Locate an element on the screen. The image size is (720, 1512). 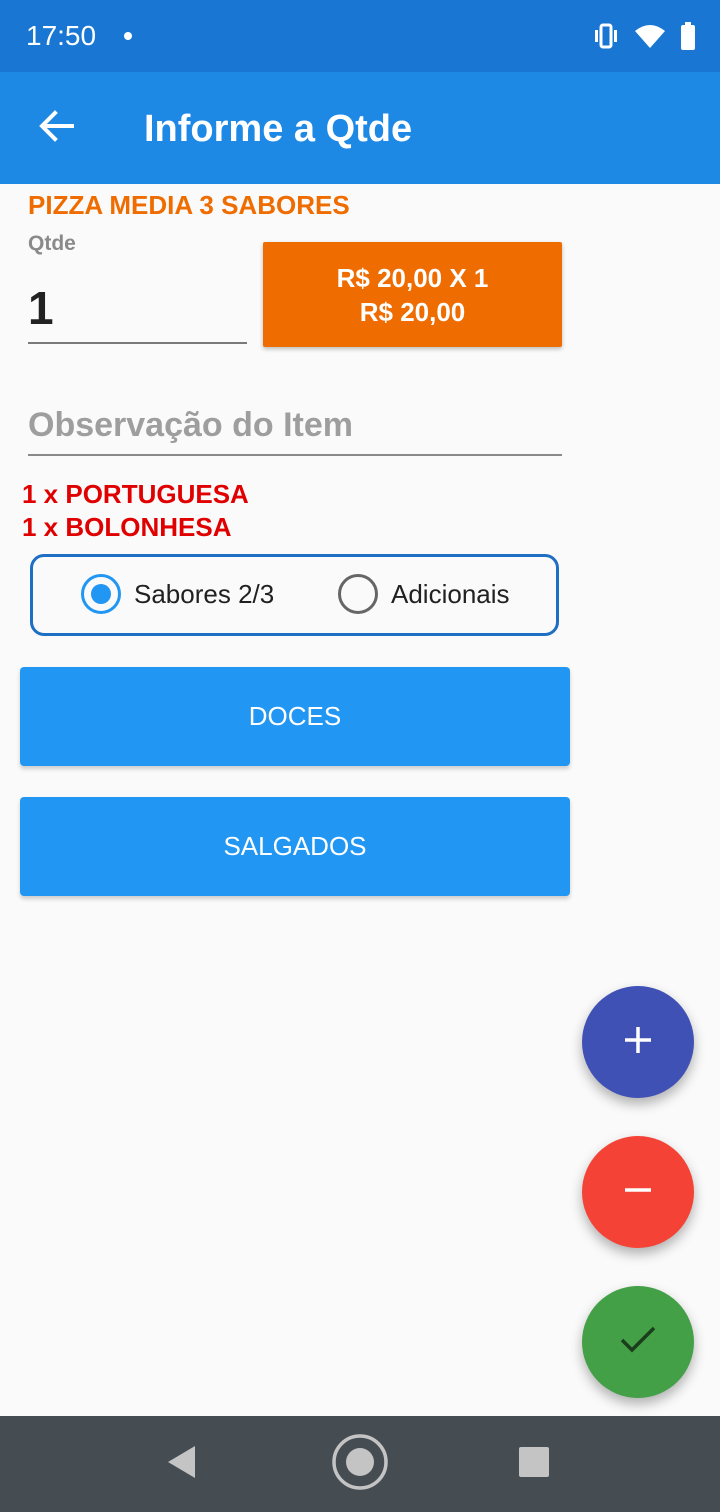
category-doces-button: DOCES is located at coordinates (295, 716).